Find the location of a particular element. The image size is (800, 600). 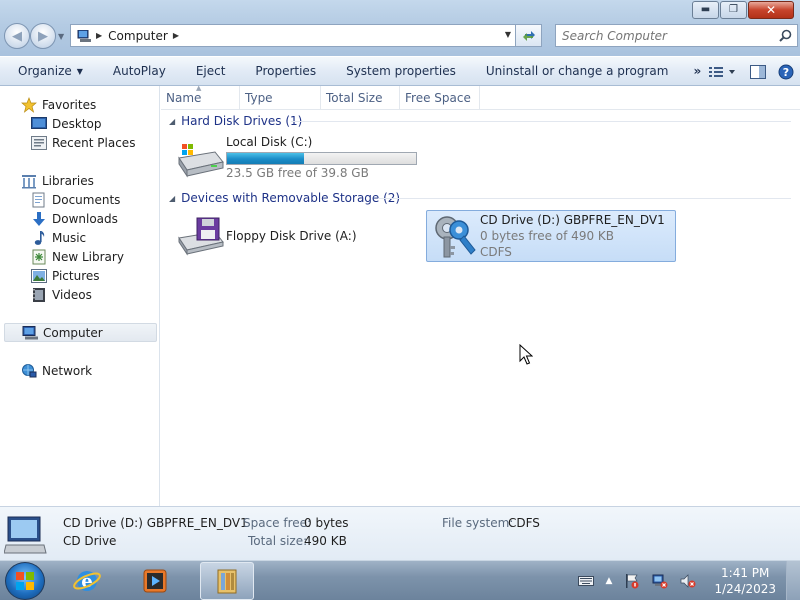

windows-explorer-icon is located at coordinates (227, 581).